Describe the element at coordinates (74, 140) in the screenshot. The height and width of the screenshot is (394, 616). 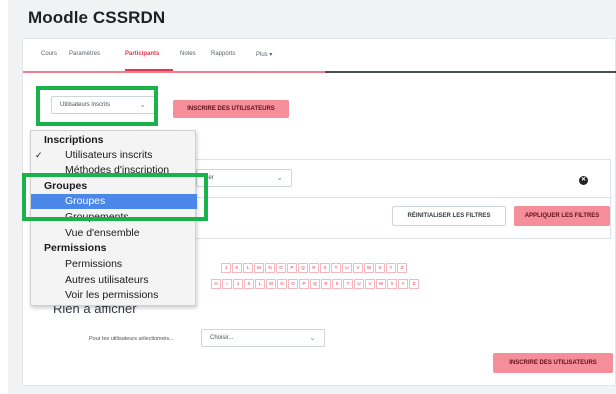
I see `dropdown-header-inscriptions: Inscriptions` at that location.